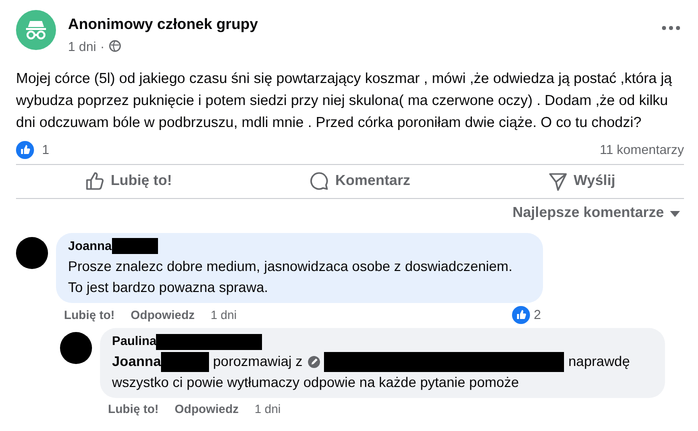  What do you see at coordinates (290, 266) in the screenshot?
I see `comment-text: Prosze znalezc dobre medium, jasnowidzaca osobe z doswiadczeniem.` at bounding box center [290, 266].